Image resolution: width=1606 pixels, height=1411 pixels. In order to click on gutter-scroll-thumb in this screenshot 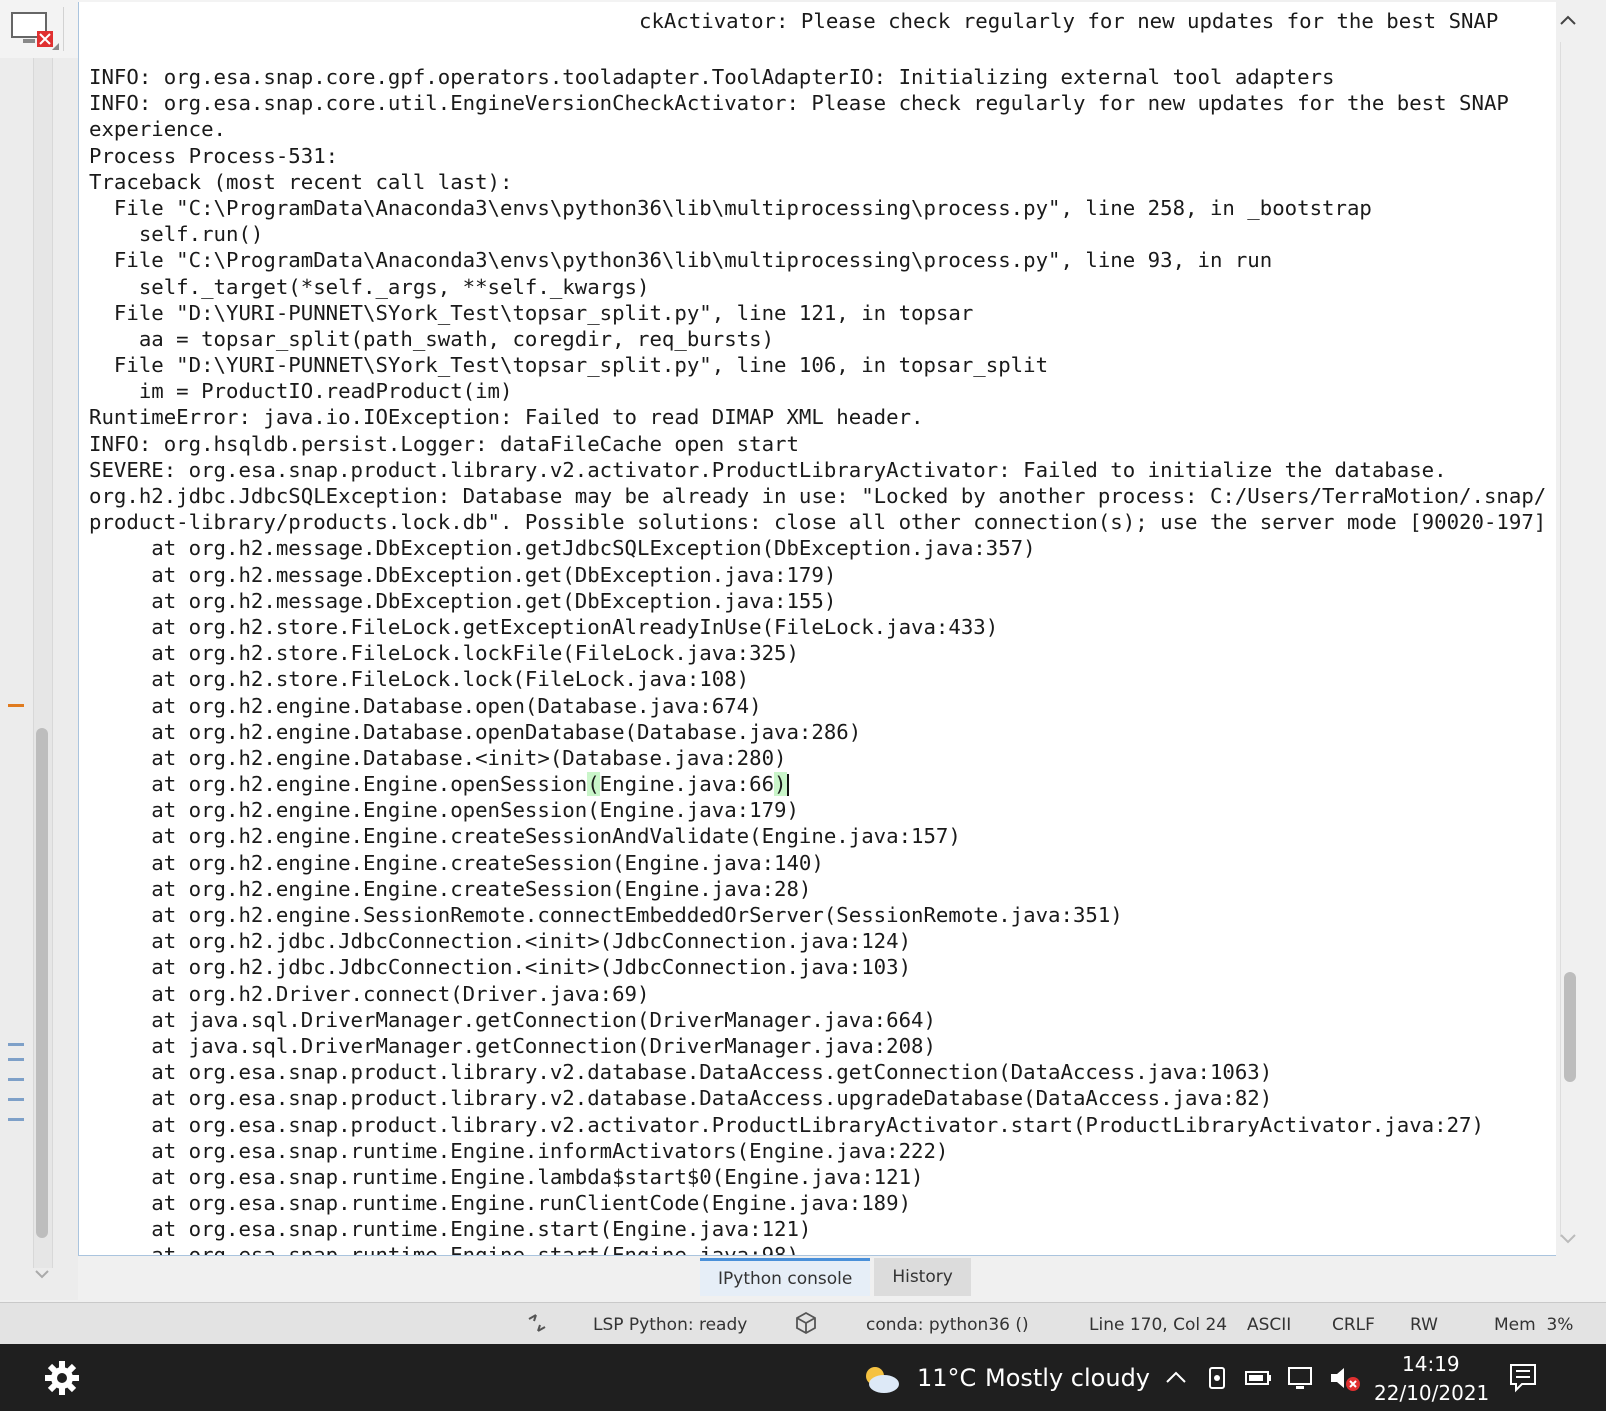, I will do `click(42, 983)`.